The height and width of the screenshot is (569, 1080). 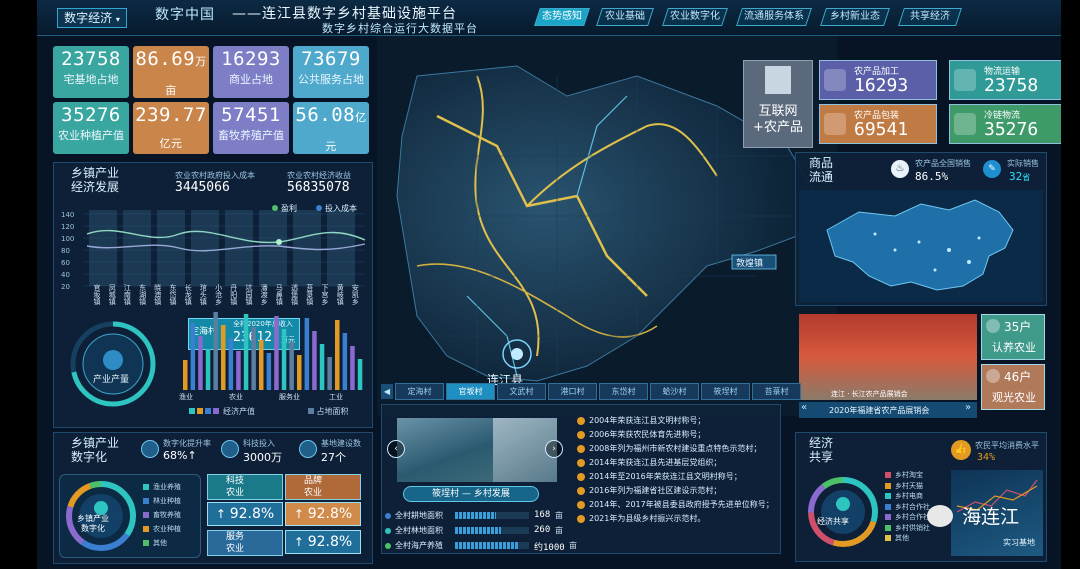 What do you see at coordinates (222, 514) in the screenshot?
I see `up-arrow-icon: ↑` at bounding box center [222, 514].